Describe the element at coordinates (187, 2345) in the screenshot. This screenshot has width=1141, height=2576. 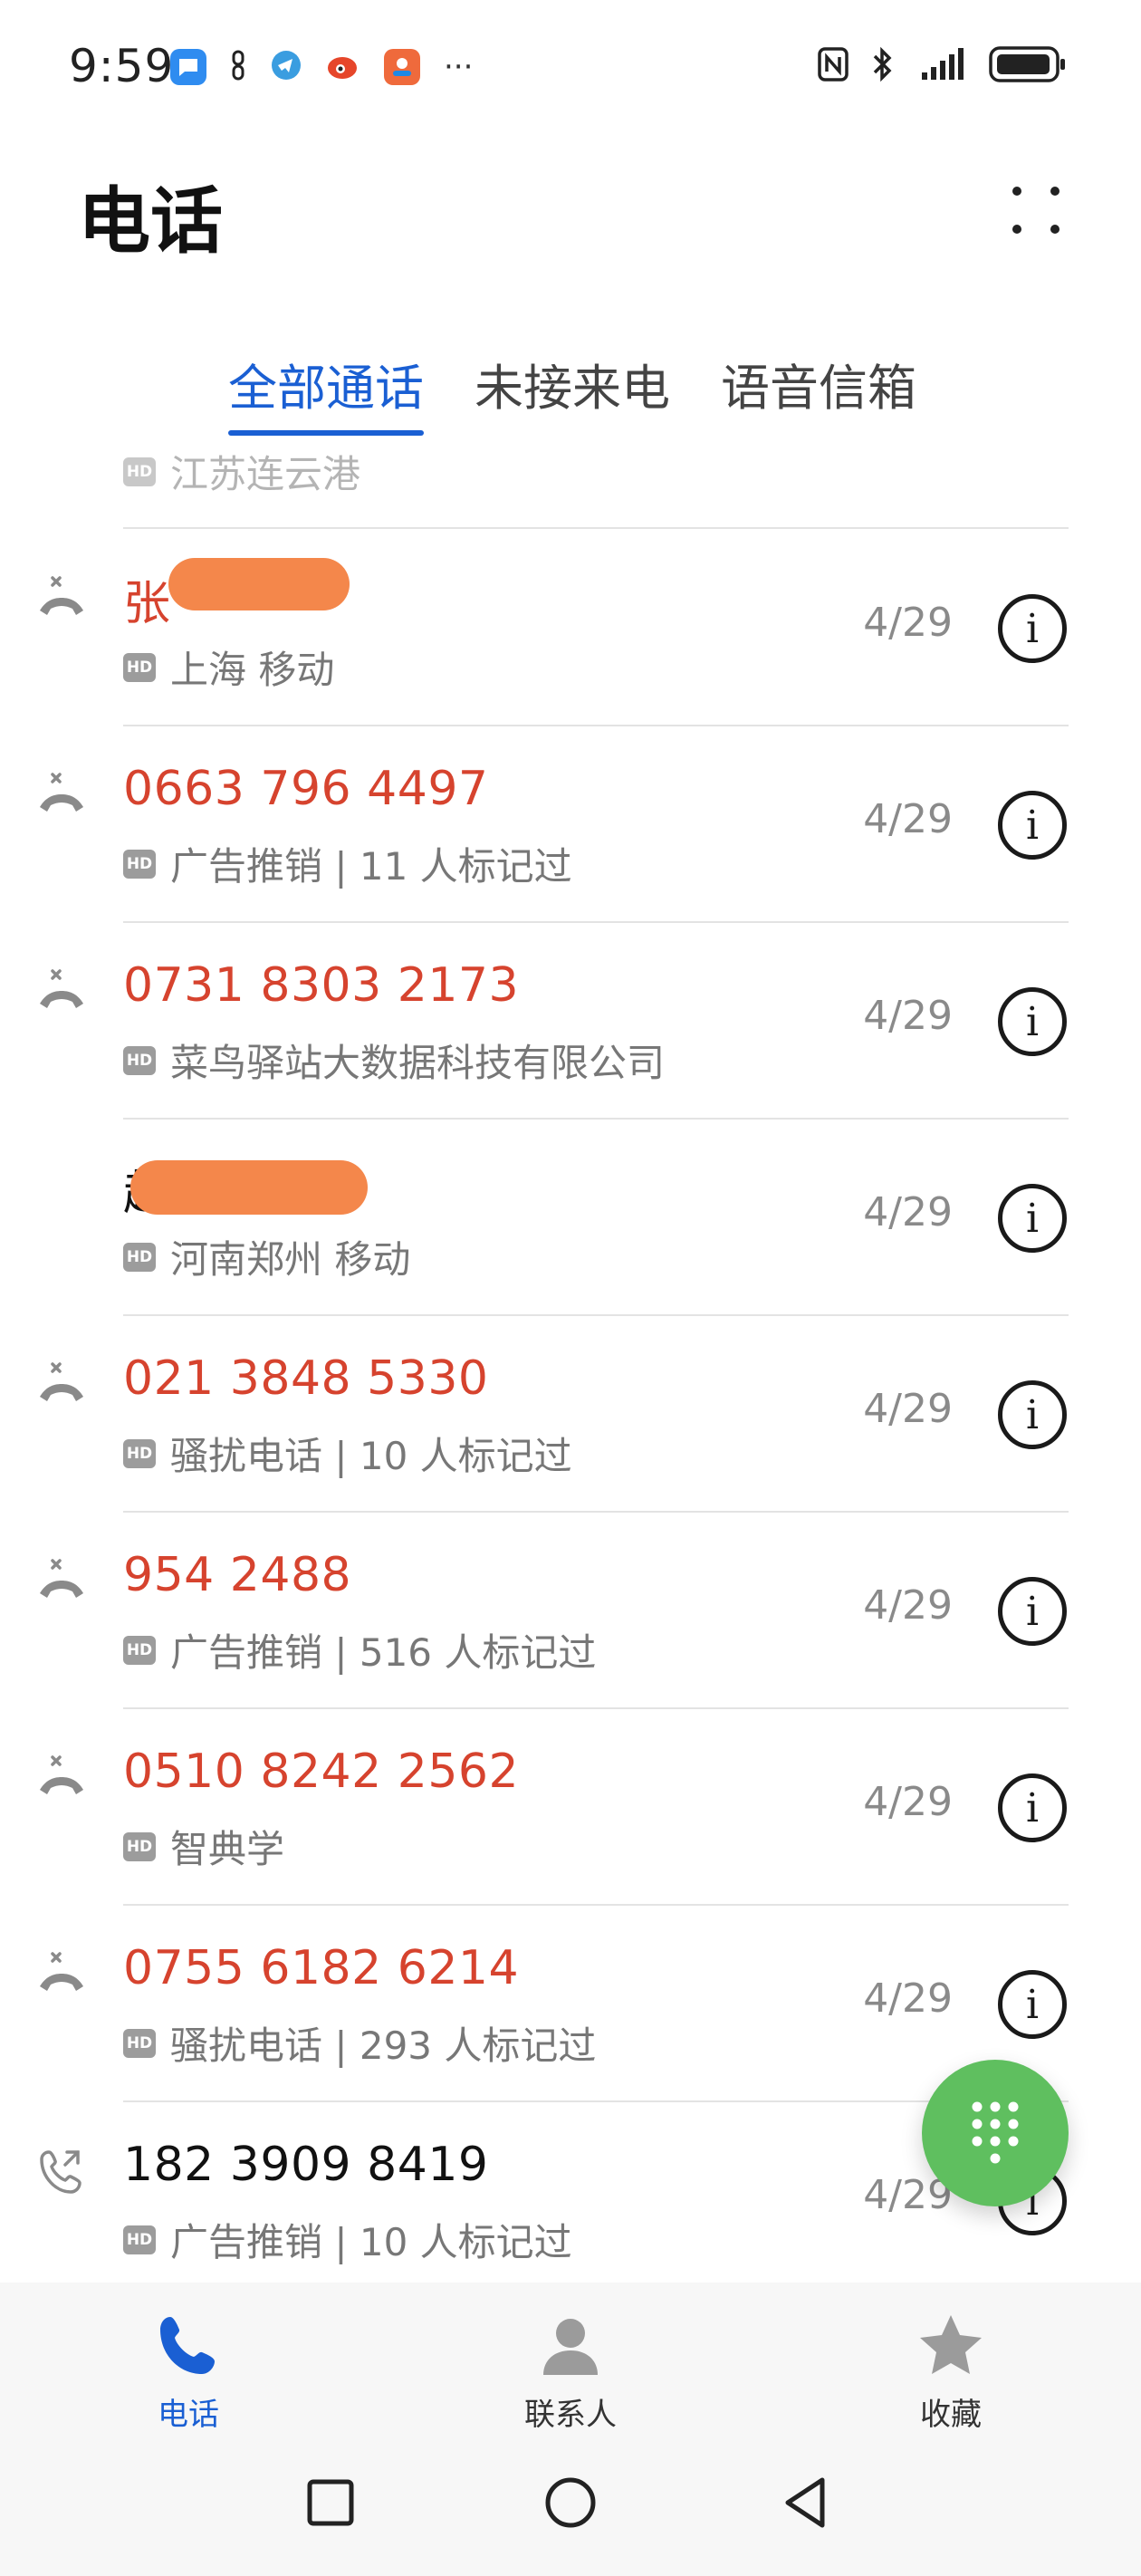
I see `phone-icon` at that location.